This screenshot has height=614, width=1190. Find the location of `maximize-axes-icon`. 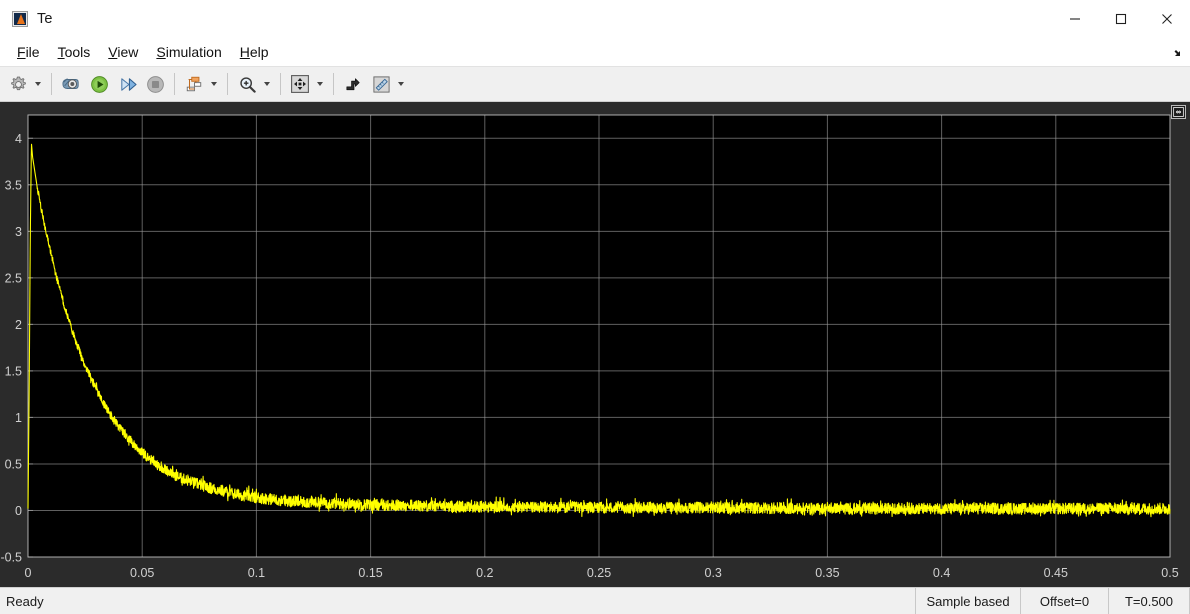

maximize-axes-icon is located at coordinates (1178, 112).